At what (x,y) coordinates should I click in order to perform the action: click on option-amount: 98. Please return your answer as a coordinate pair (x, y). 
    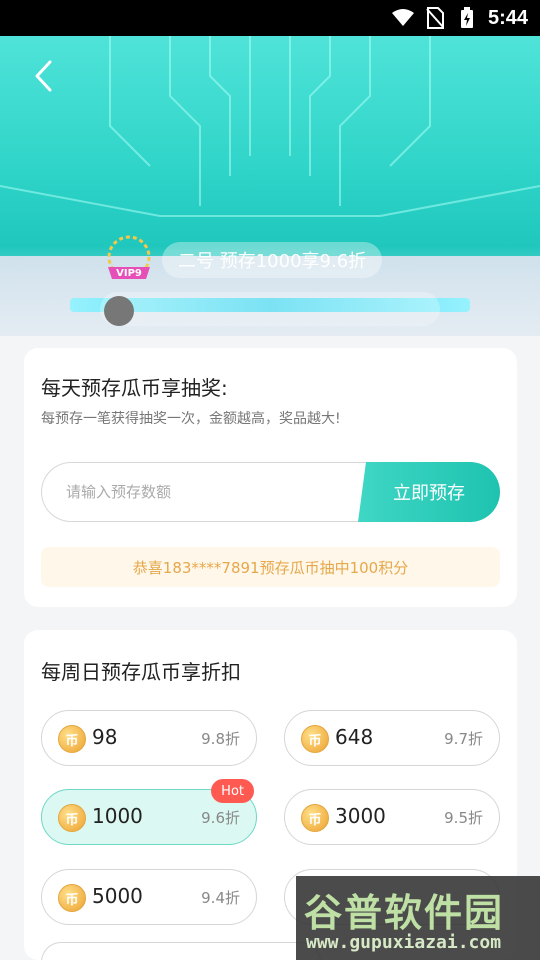
    Looking at the image, I should click on (105, 737).